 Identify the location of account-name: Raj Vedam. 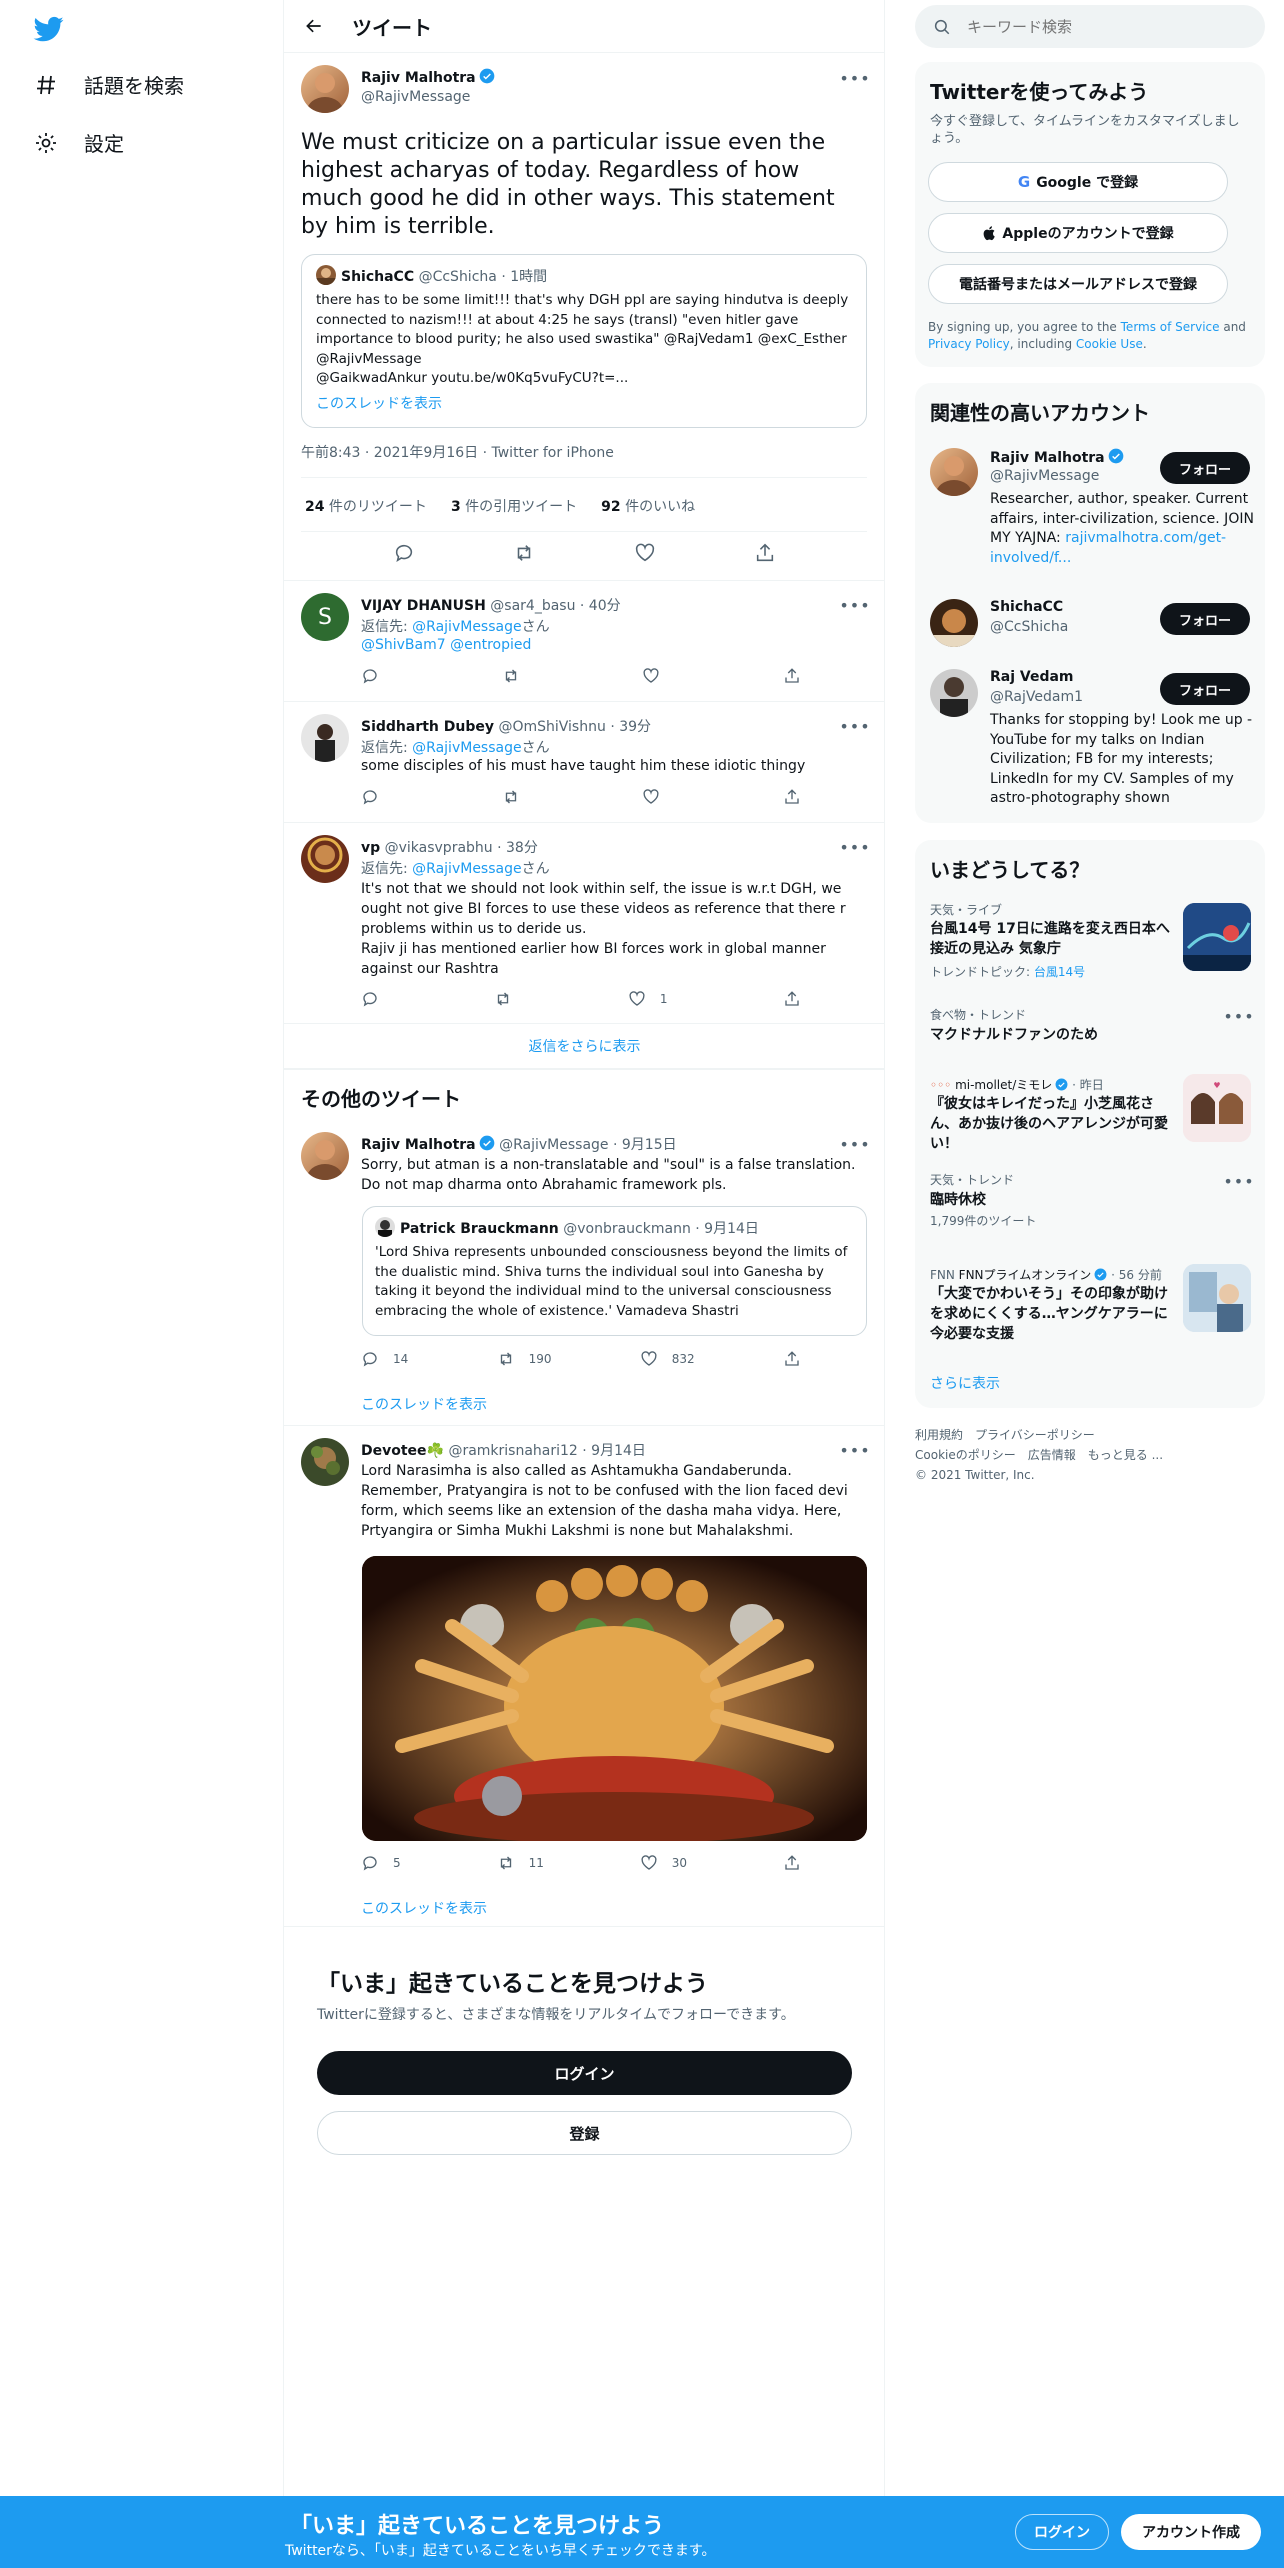
(1032, 677).